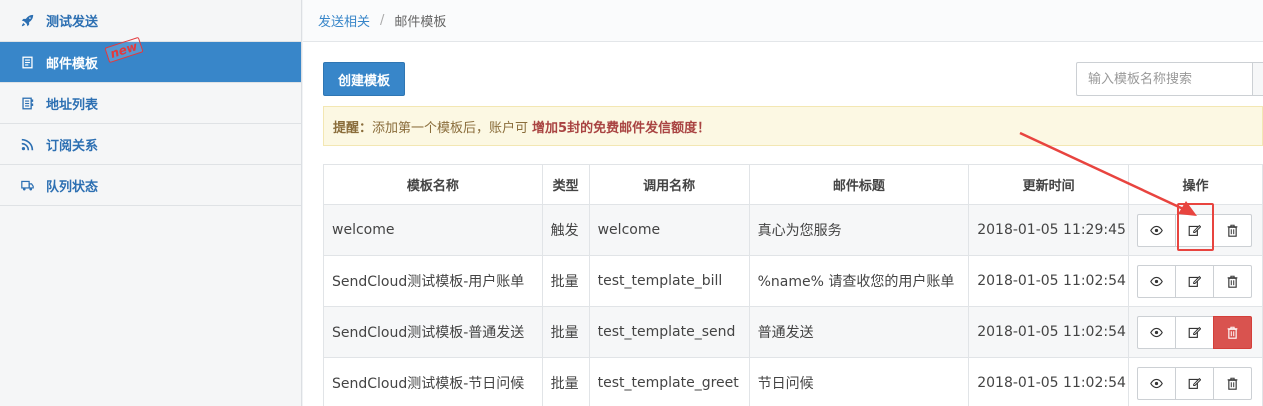 Image resolution: width=1263 pixels, height=406 pixels. Describe the element at coordinates (150, 185) in the screenshot. I see `sidebar-item-queue-status: 队列状态` at that location.